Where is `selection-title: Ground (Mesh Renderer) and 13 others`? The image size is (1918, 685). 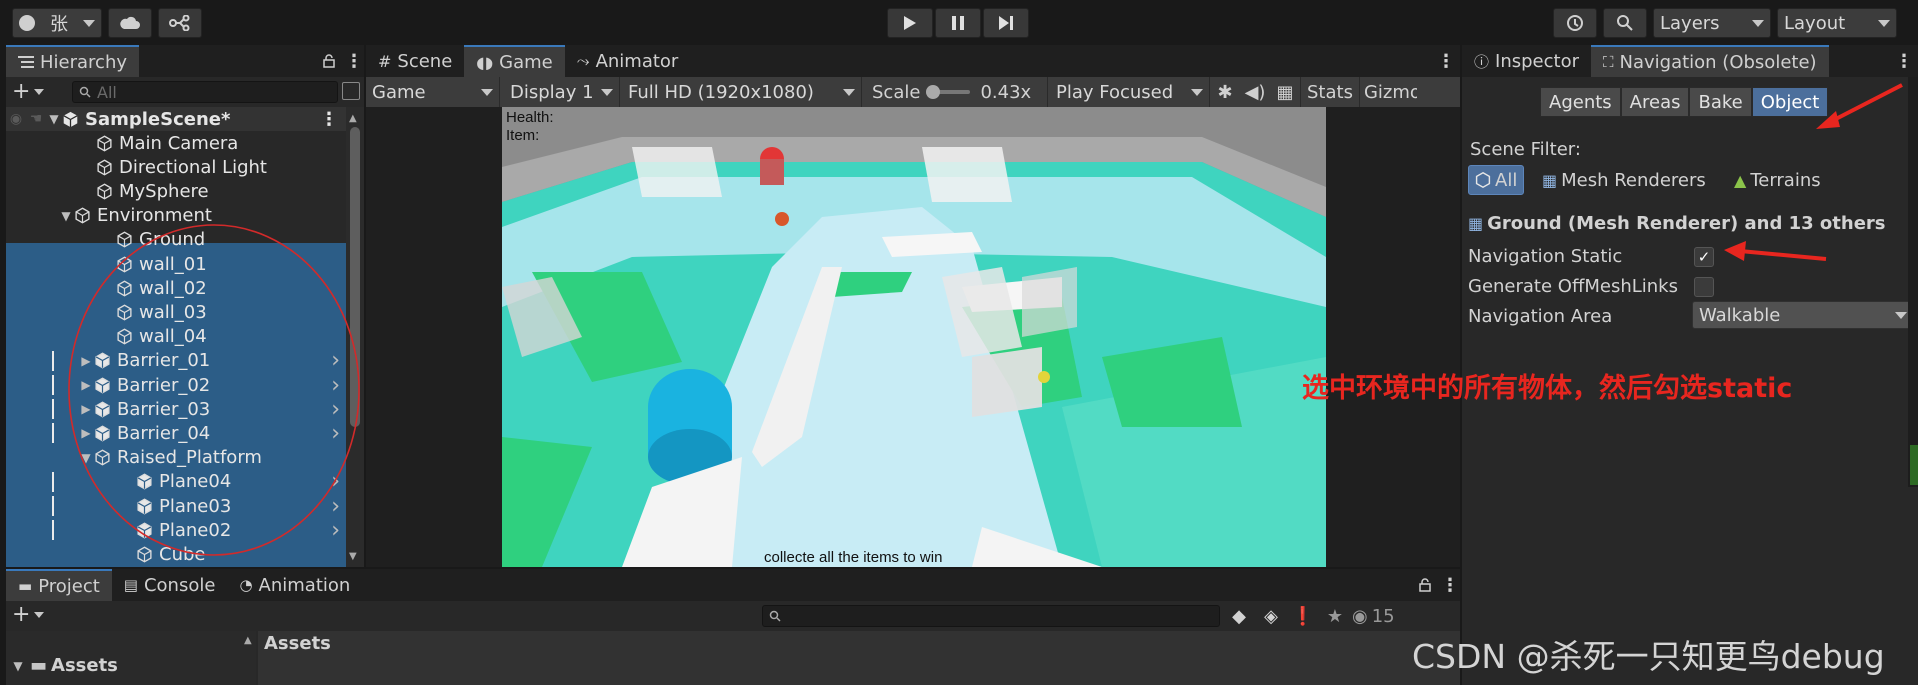 selection-title: Ground (Mesh Renderer) and 13 others is located at coordinates (1686, 223).